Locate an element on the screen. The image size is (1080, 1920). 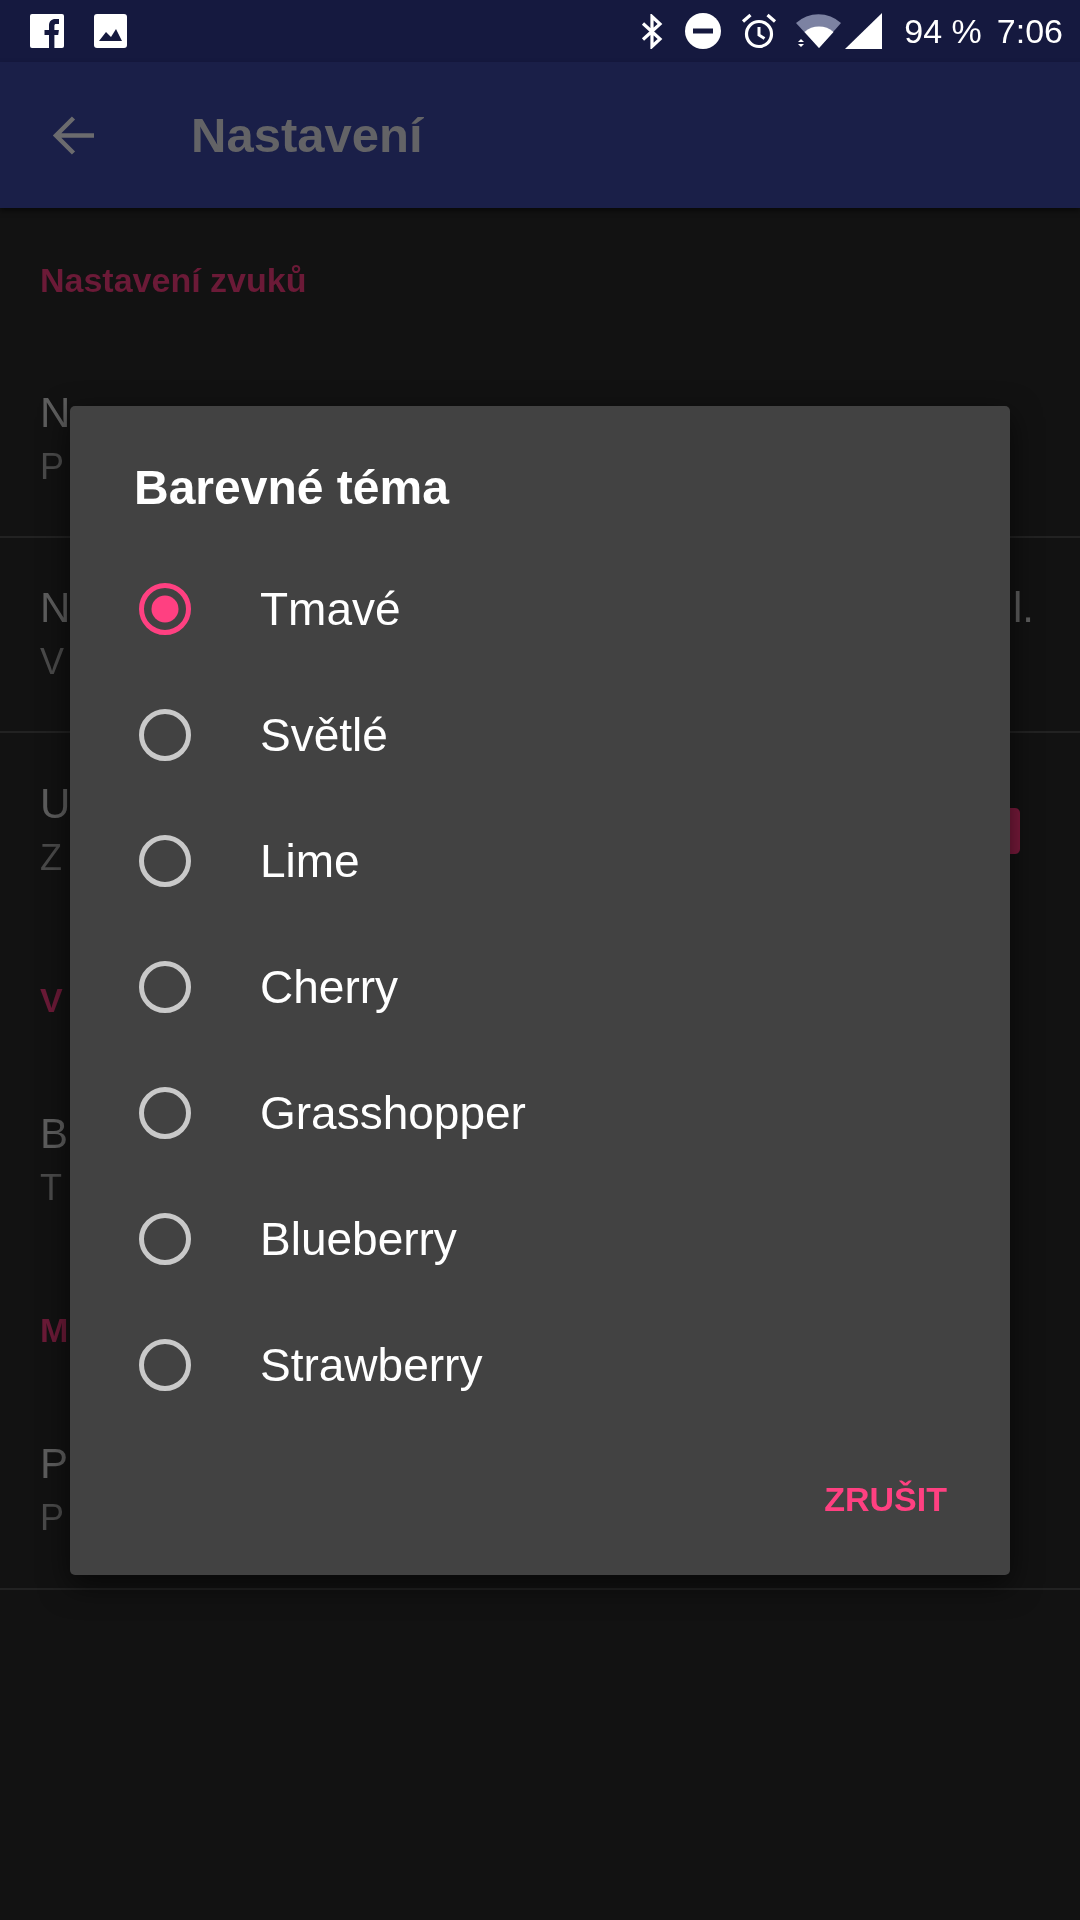
do-not-disturb-icon is located at coordinates (703, 31).